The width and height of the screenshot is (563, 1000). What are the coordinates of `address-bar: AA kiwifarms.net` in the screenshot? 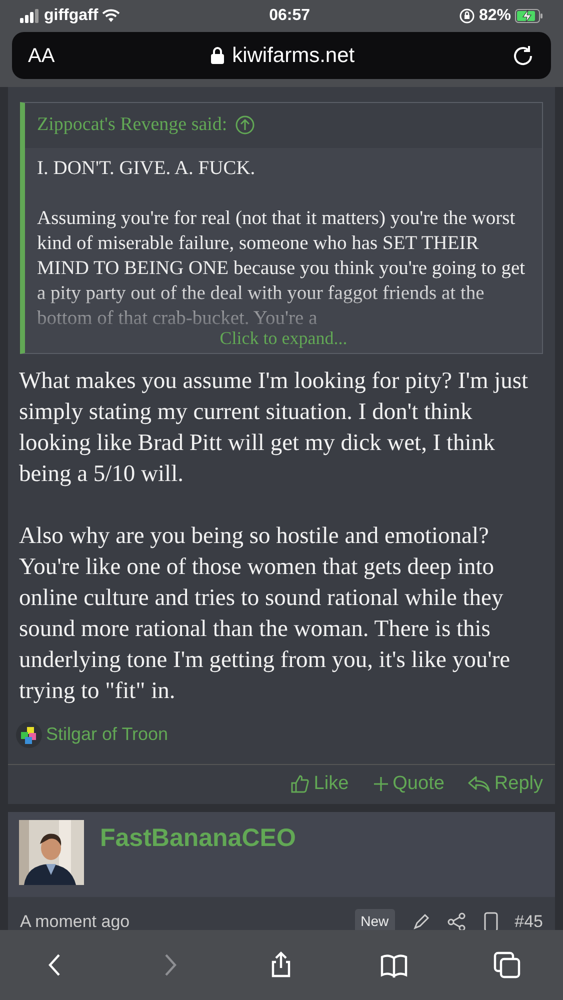 It's located at (281, 55).